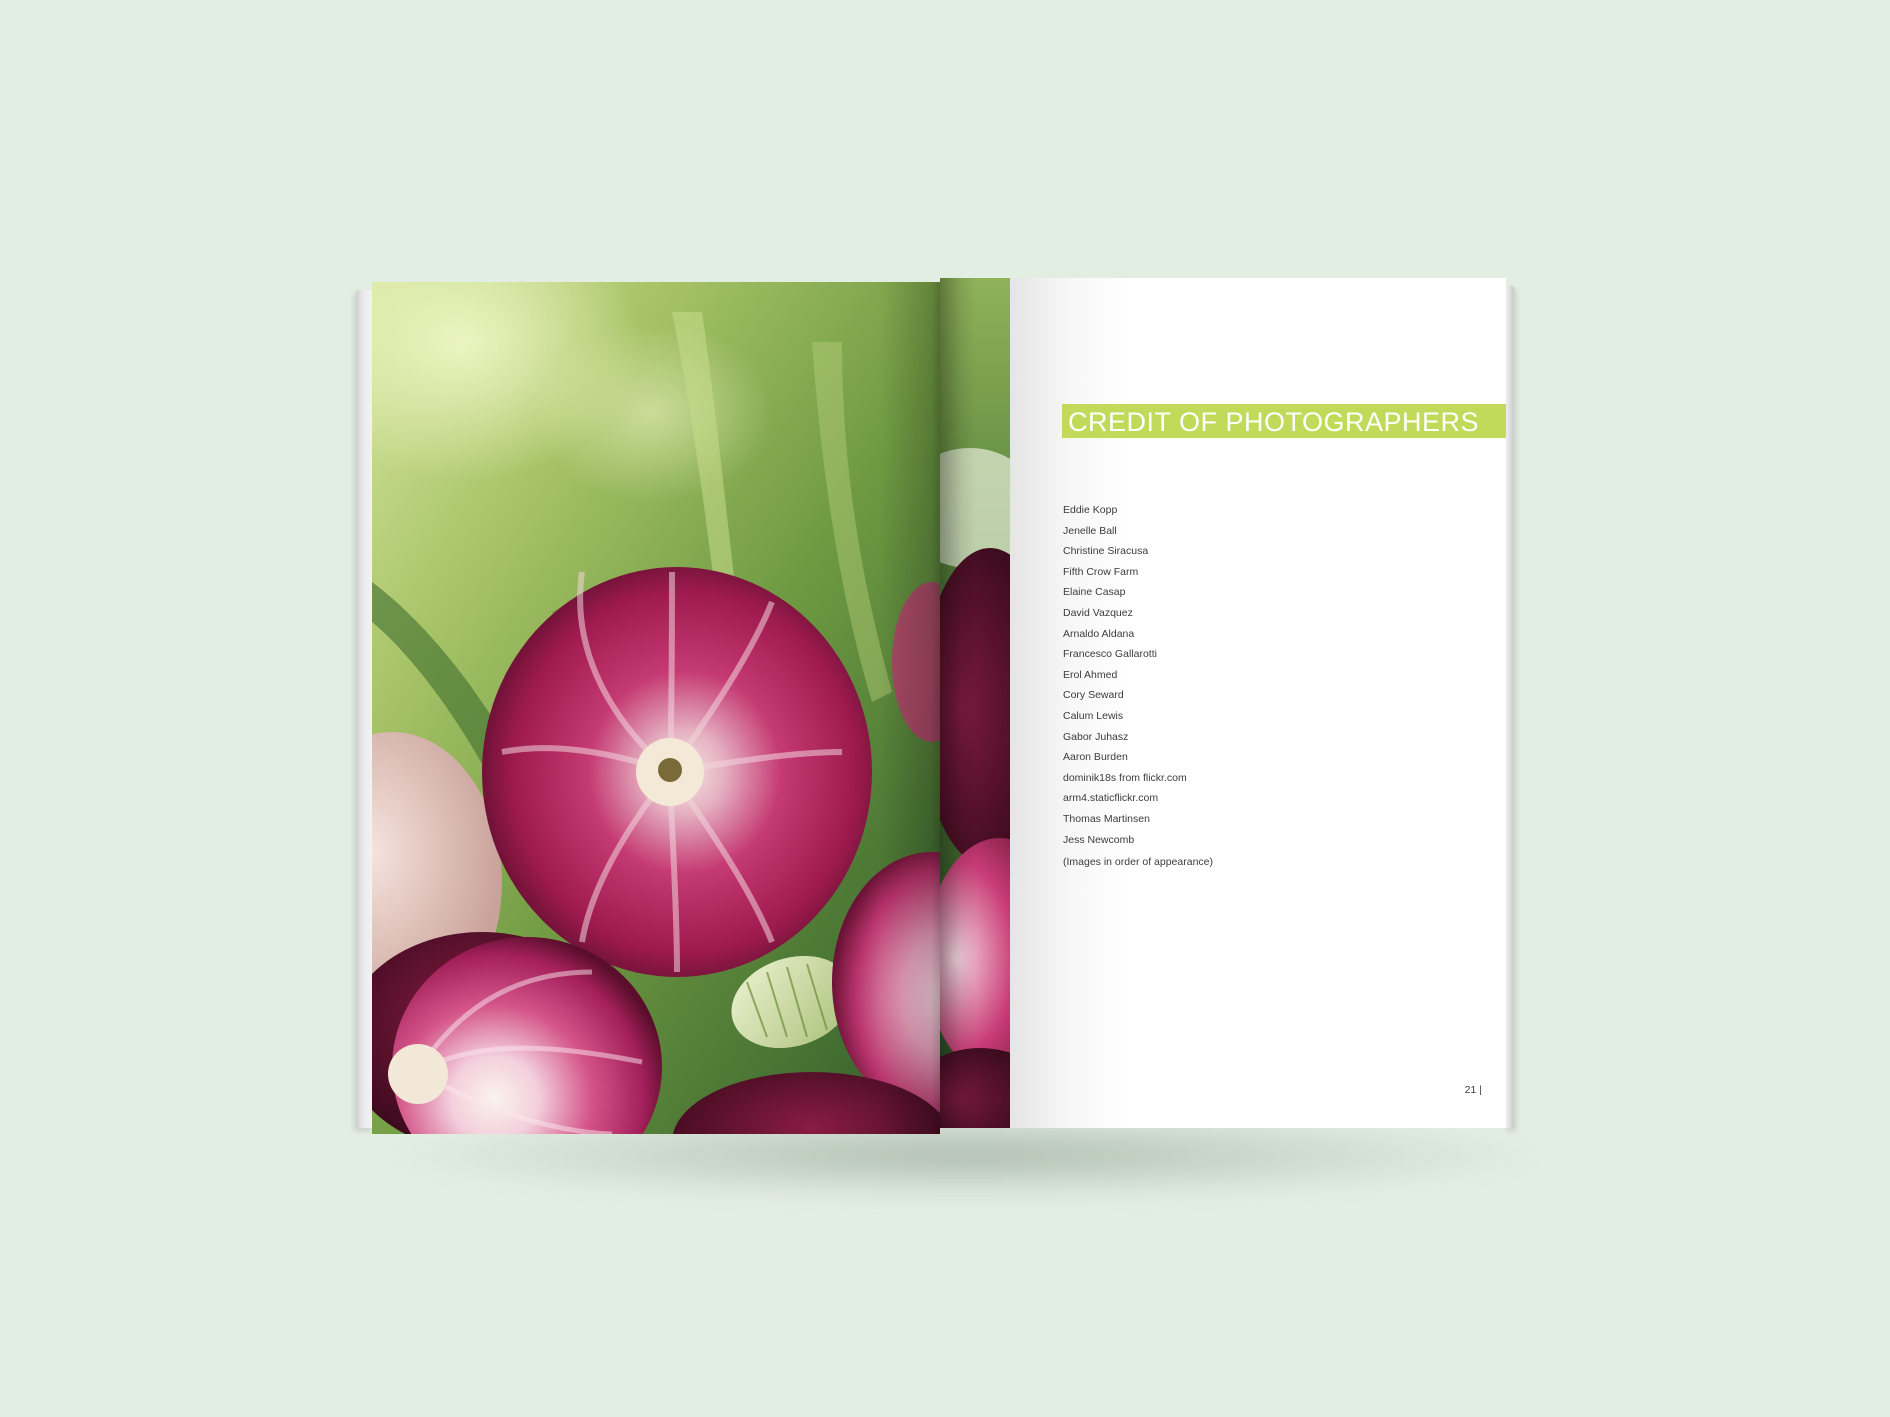  Describe the element at coordinates (1096, 736) in the screenshot. I see `photographer-name: Gabor Juhasz` at that location.